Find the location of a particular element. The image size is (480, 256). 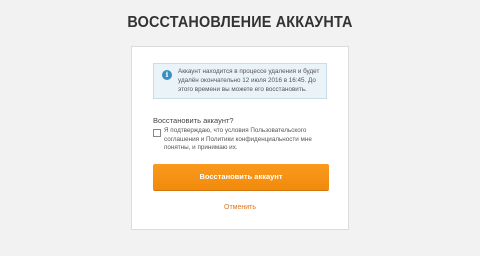

restore-question: Восстановить аккаунт? is located at coordinates (193, 120).